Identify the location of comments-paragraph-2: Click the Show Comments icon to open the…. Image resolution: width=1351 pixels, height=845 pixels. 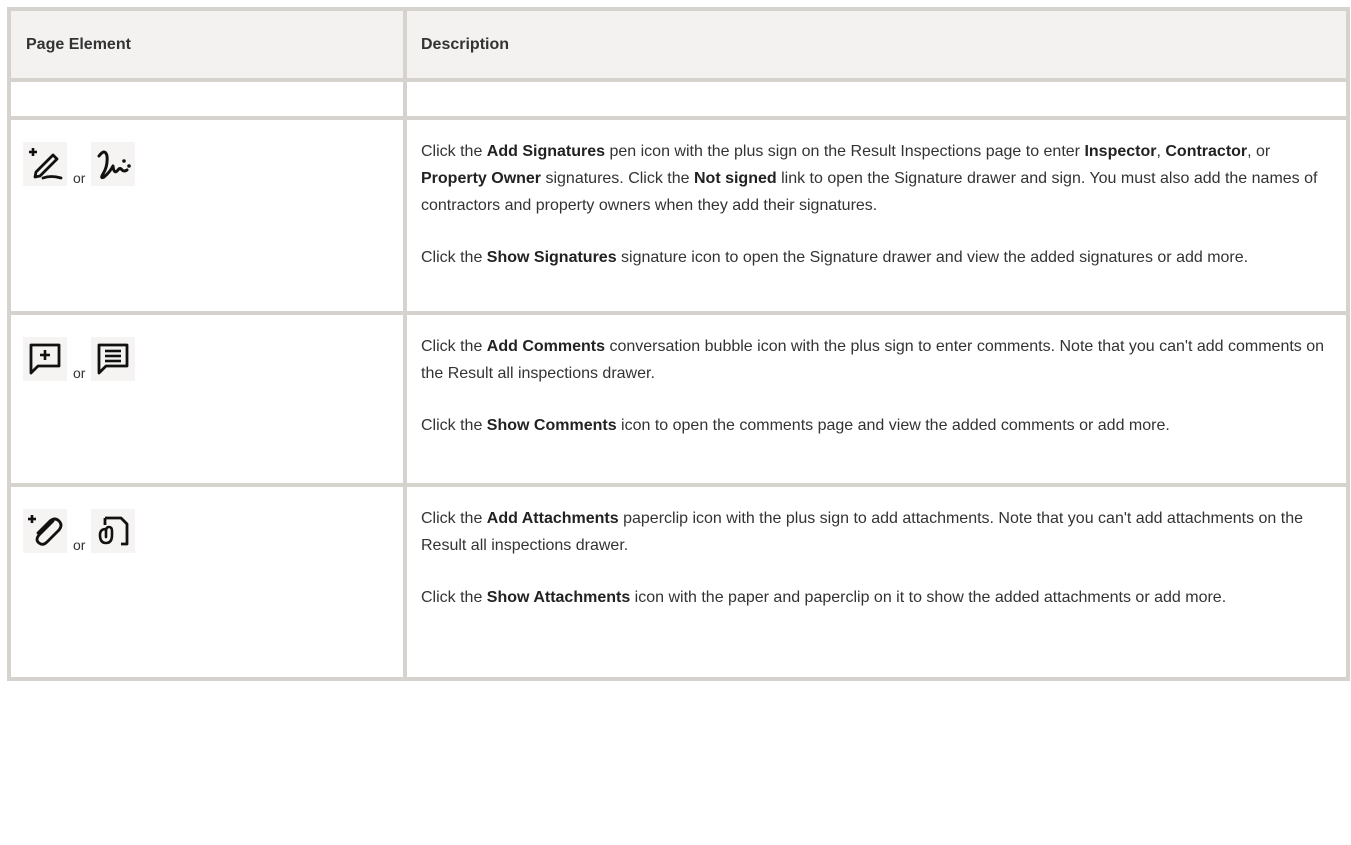
(795, 425).